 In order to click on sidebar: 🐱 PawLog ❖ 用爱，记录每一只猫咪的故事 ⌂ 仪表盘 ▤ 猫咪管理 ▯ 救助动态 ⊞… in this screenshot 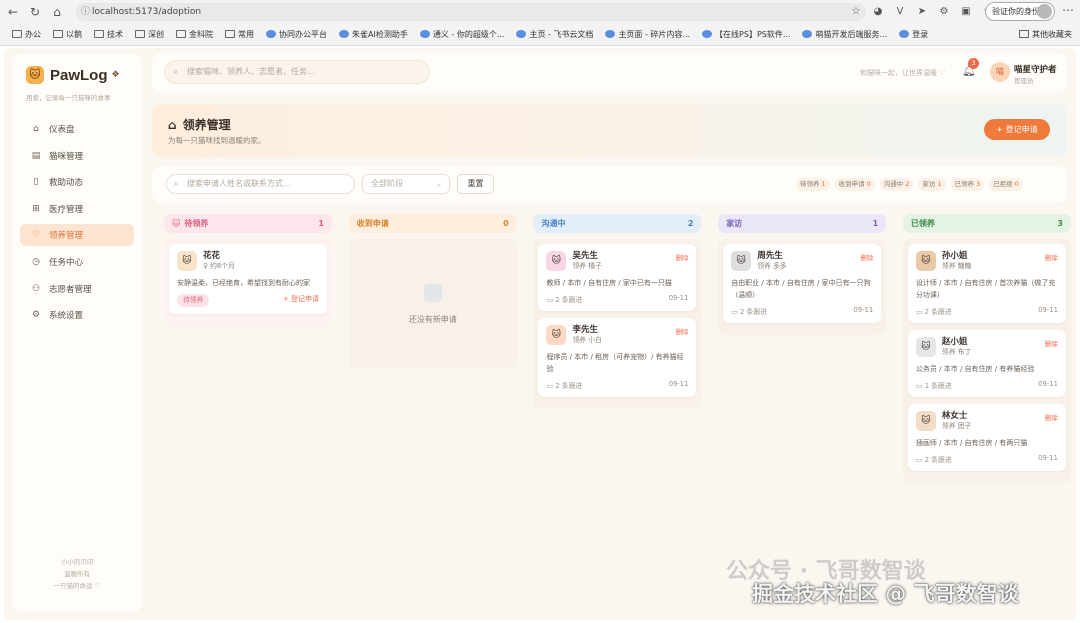, I will do `click(77, 333)`.